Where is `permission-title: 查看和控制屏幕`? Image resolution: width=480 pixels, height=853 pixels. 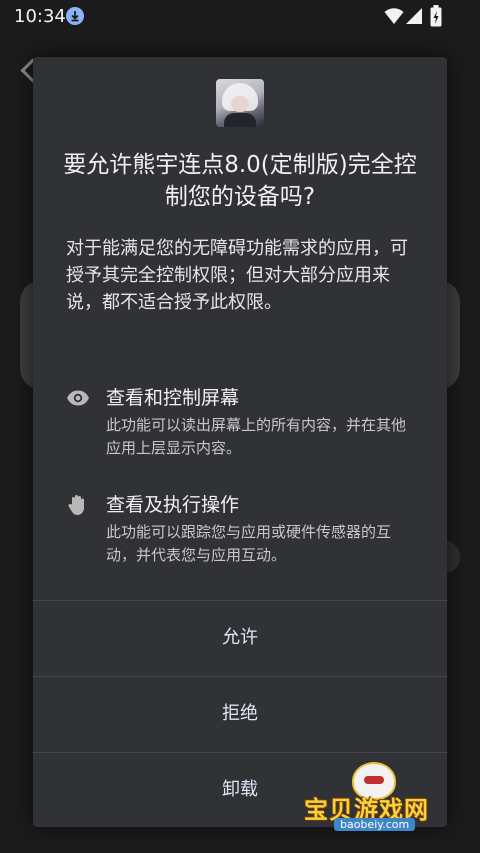
permission-title: 查看和控制屏幕 is located at coordinates (173, 398).